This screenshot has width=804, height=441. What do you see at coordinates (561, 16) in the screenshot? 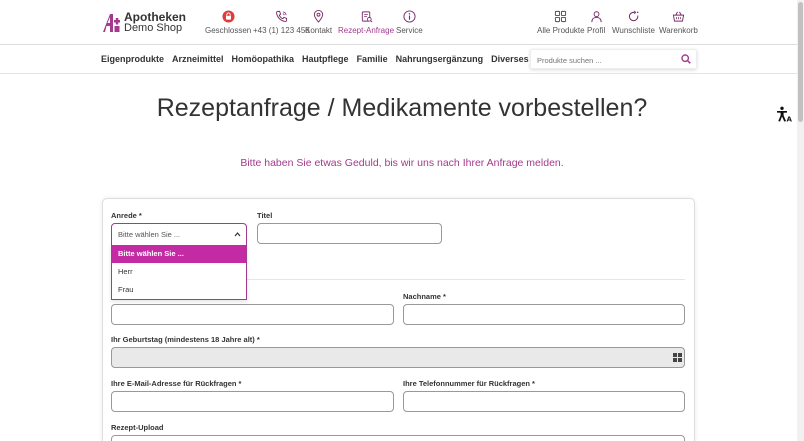
I see `grid-icon` at bounding box center [561, 16].